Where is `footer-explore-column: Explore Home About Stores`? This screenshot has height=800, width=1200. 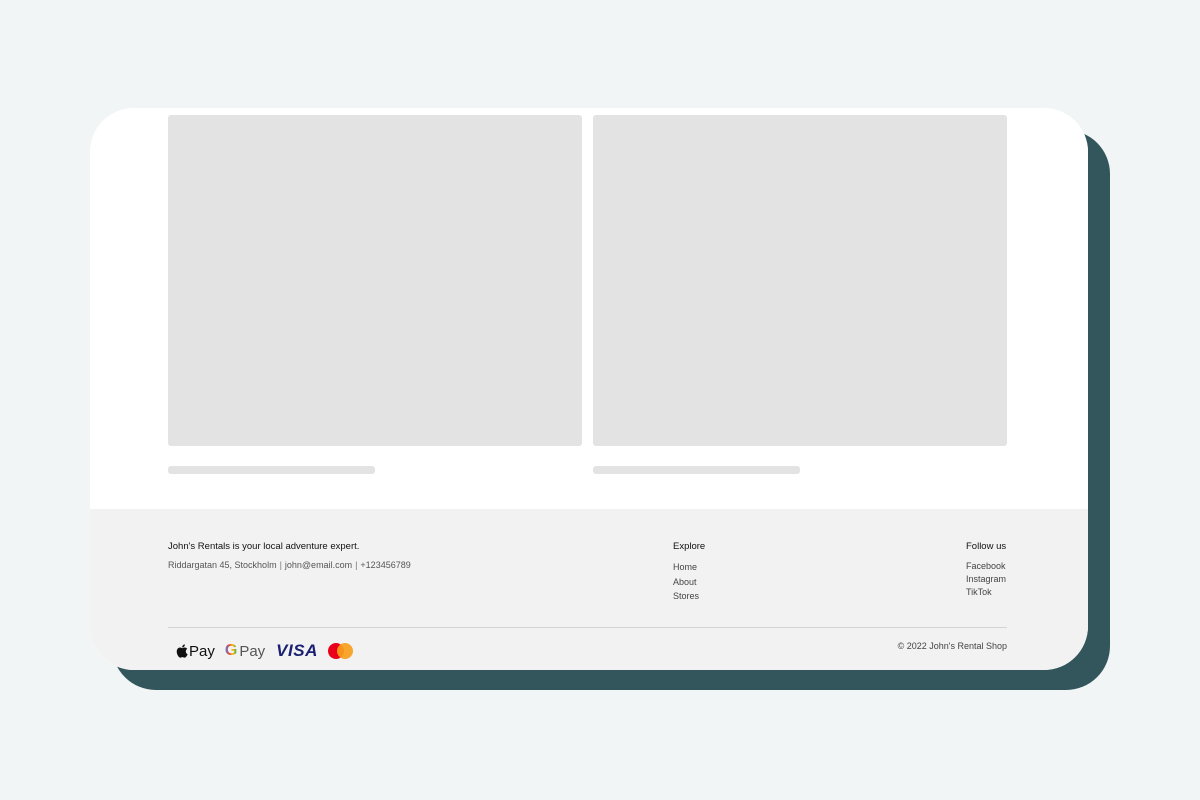
footer-explore-column: Explore Home About Stores is located at coordinates (689, 572).